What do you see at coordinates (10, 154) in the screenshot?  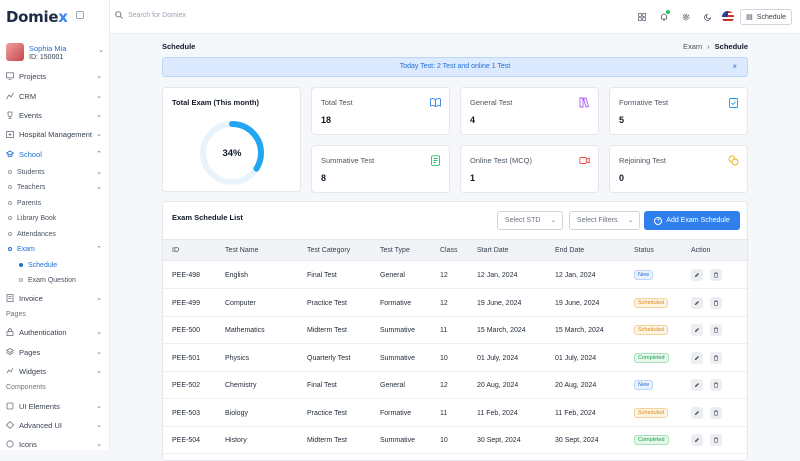 I see `school-icon` at bounding box center [10, 154].